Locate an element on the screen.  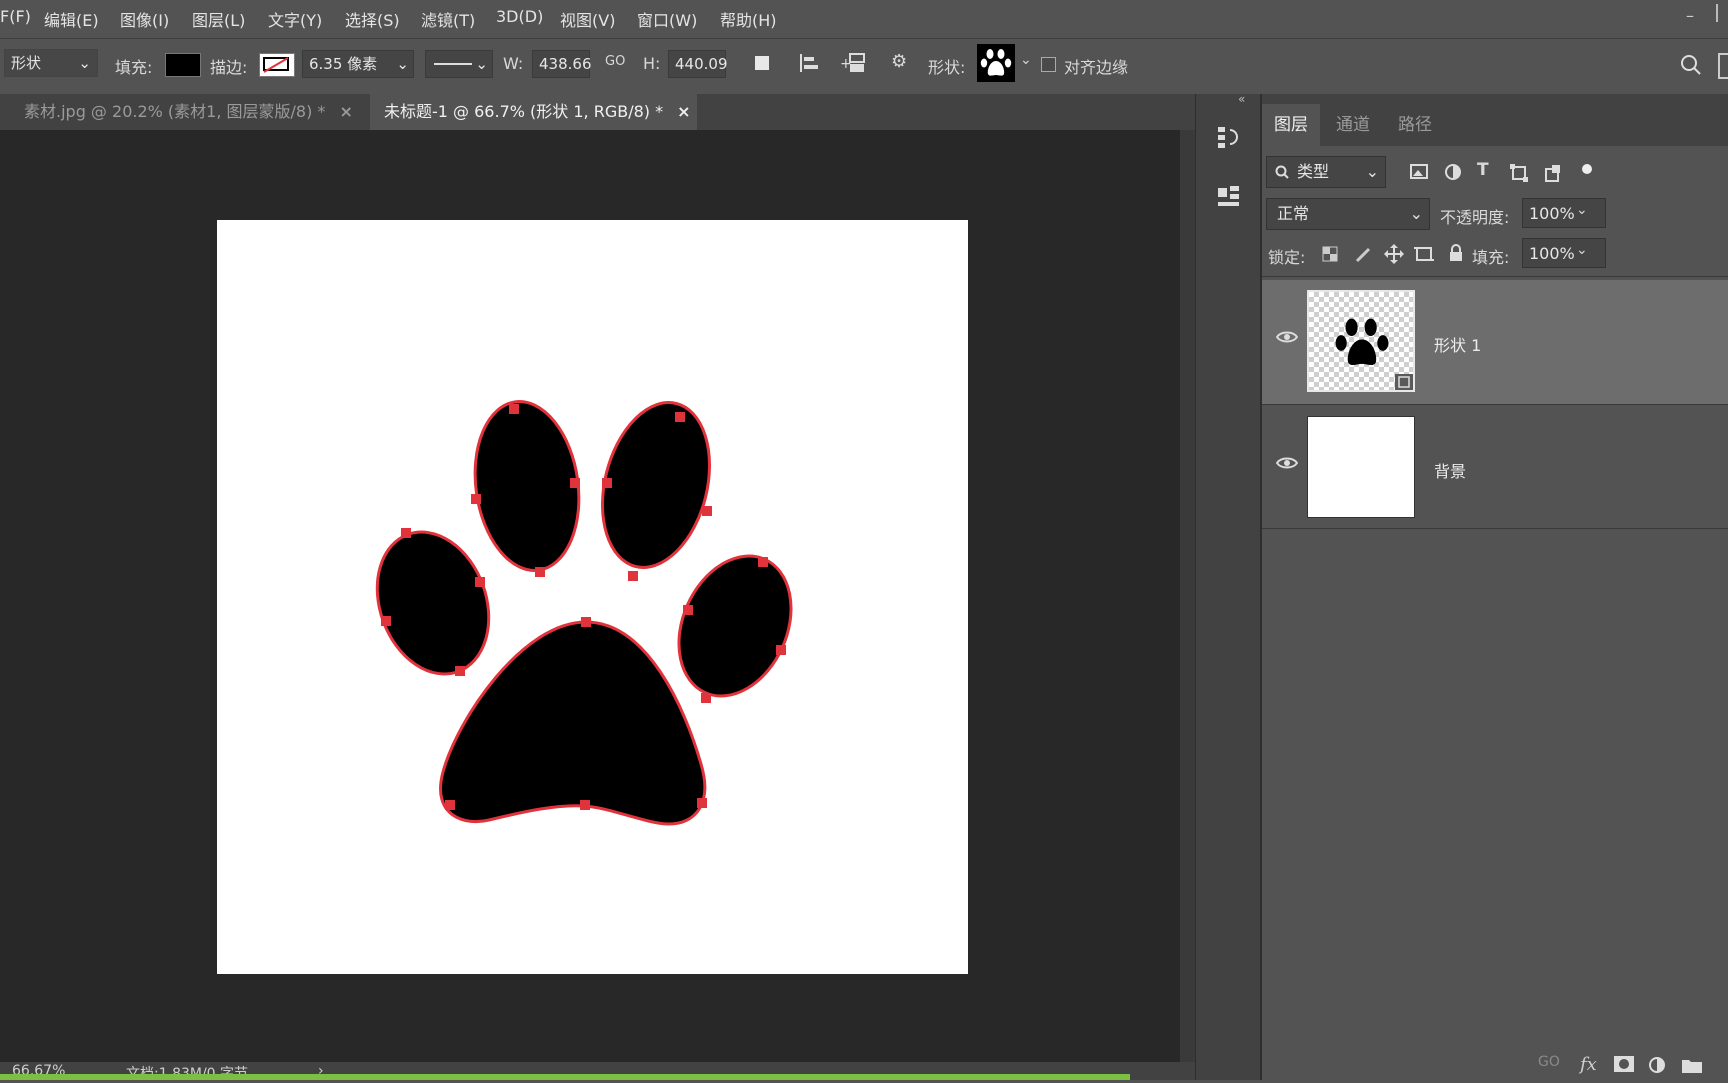
stroke-width-field: 6.35 像素 ⌄ is located at coordinates (358, 64).